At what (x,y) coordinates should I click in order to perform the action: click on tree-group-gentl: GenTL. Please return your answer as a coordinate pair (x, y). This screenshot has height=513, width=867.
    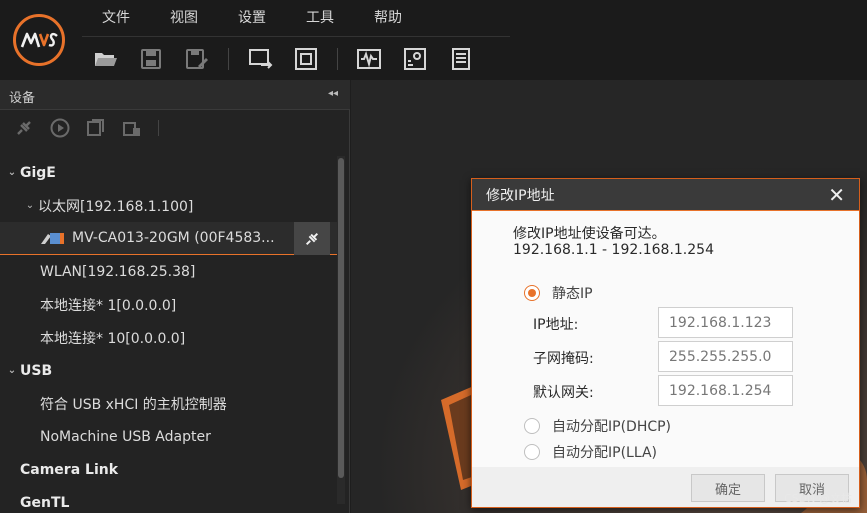
    Looking at the image, I should click on (170, 499).